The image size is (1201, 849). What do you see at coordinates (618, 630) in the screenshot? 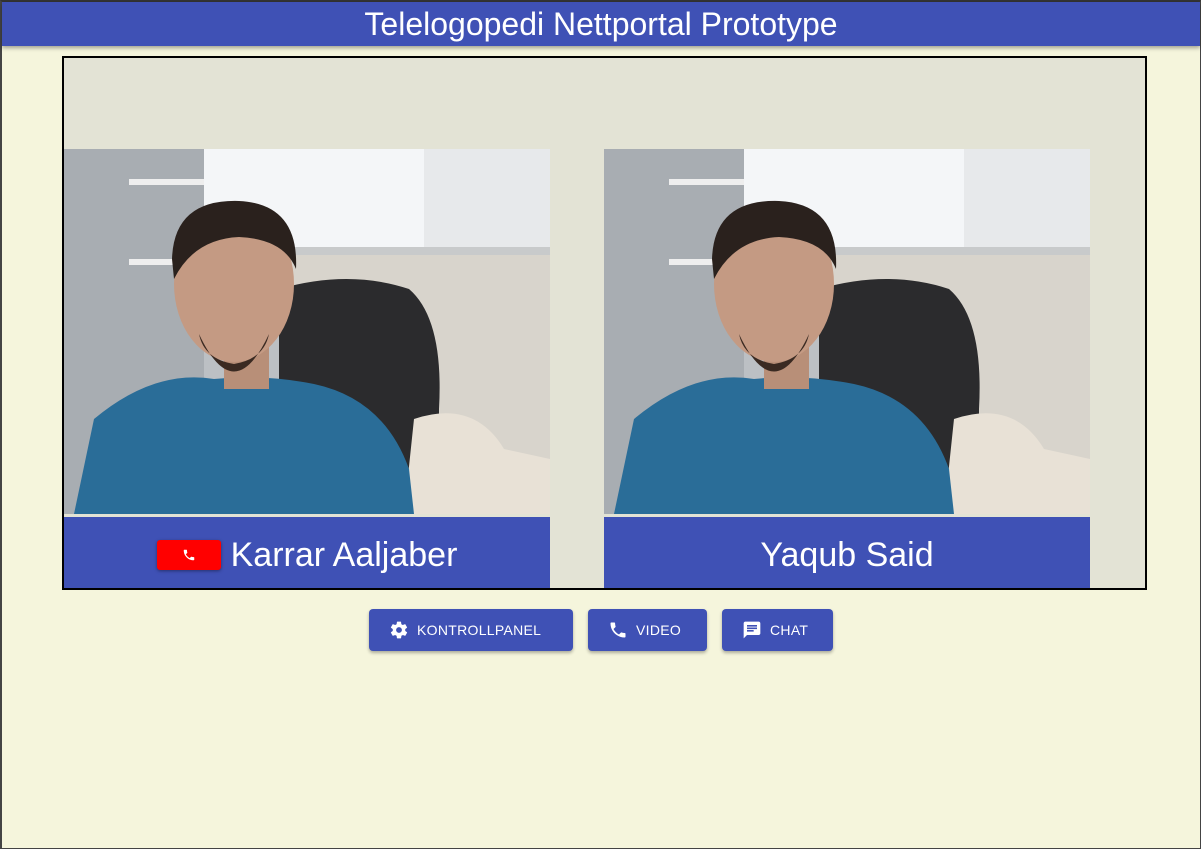
I see `phone-icon` at bounding box center [618, 630].